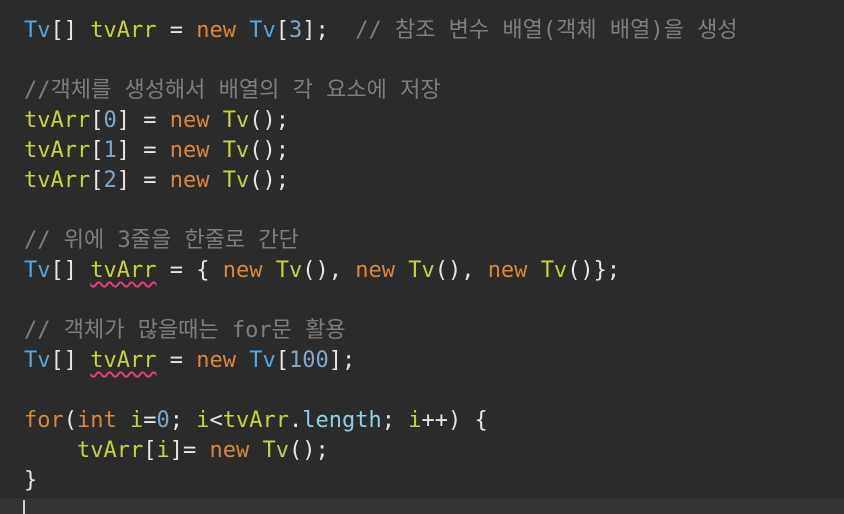 This screenshot has height=514, width=844. What do you see at coordinates (434, 241) in the screenshot?
I see `code-line: // 위에 3줄을 한줄로 간단` at bounding box center [434, 241].